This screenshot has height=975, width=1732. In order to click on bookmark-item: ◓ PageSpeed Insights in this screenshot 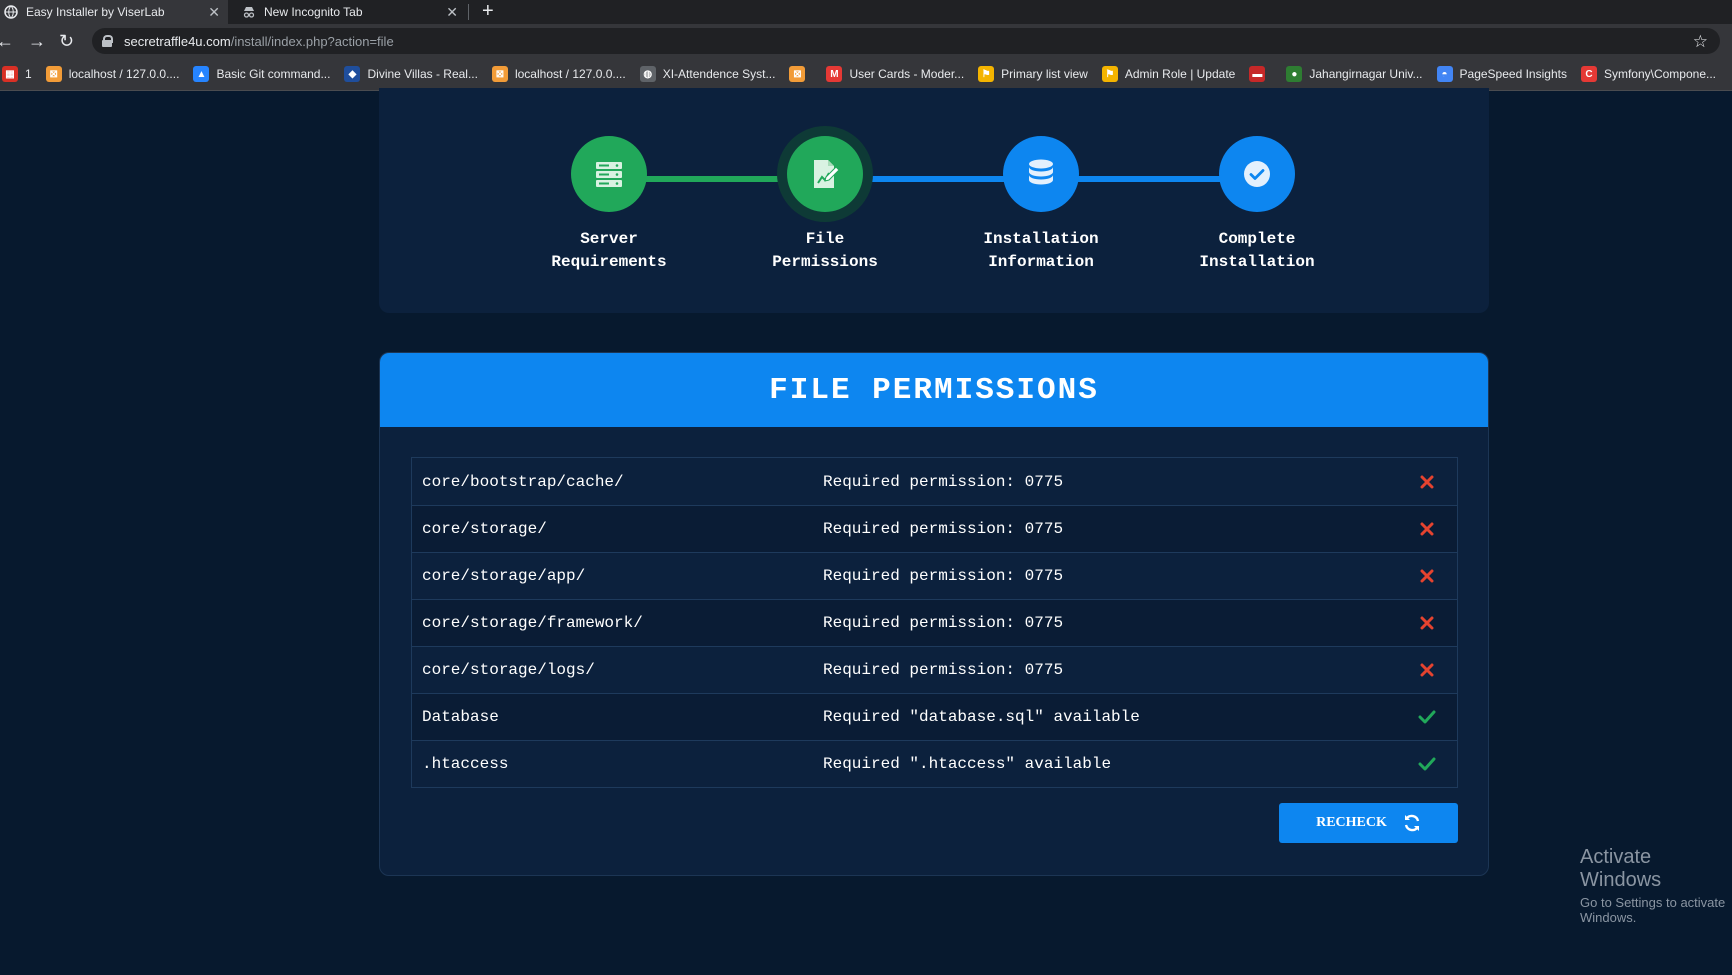, I will do `click(1501, 74)`.